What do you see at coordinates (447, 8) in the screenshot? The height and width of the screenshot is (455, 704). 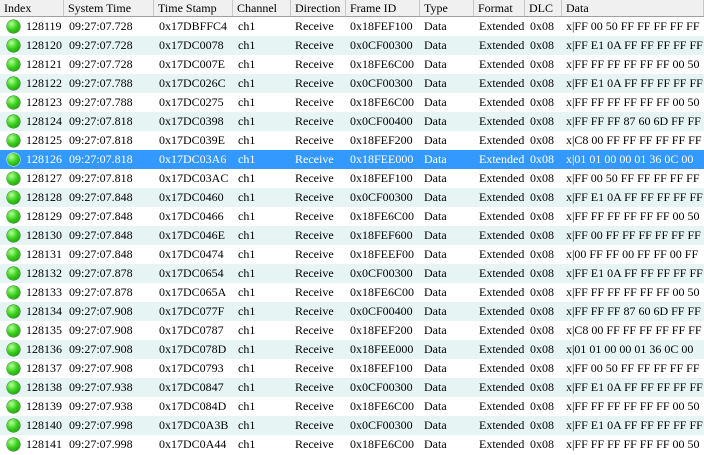 I see `column-header-type: Type` at bounding box center [447, 8].